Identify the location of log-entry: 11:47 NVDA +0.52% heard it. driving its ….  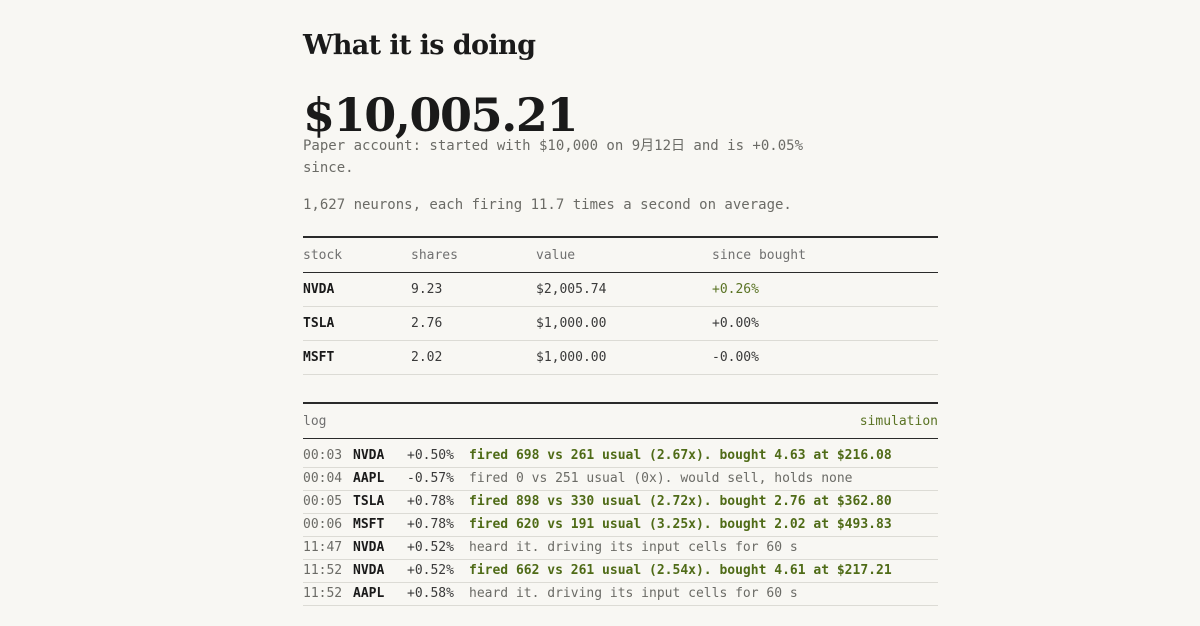
(620, 548).